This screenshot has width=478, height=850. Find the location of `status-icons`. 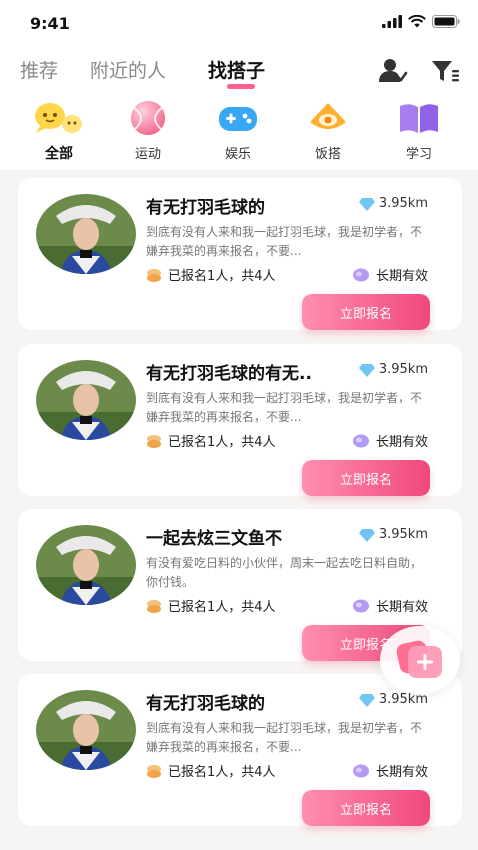

status-icons is located at coordinates (421, 21).